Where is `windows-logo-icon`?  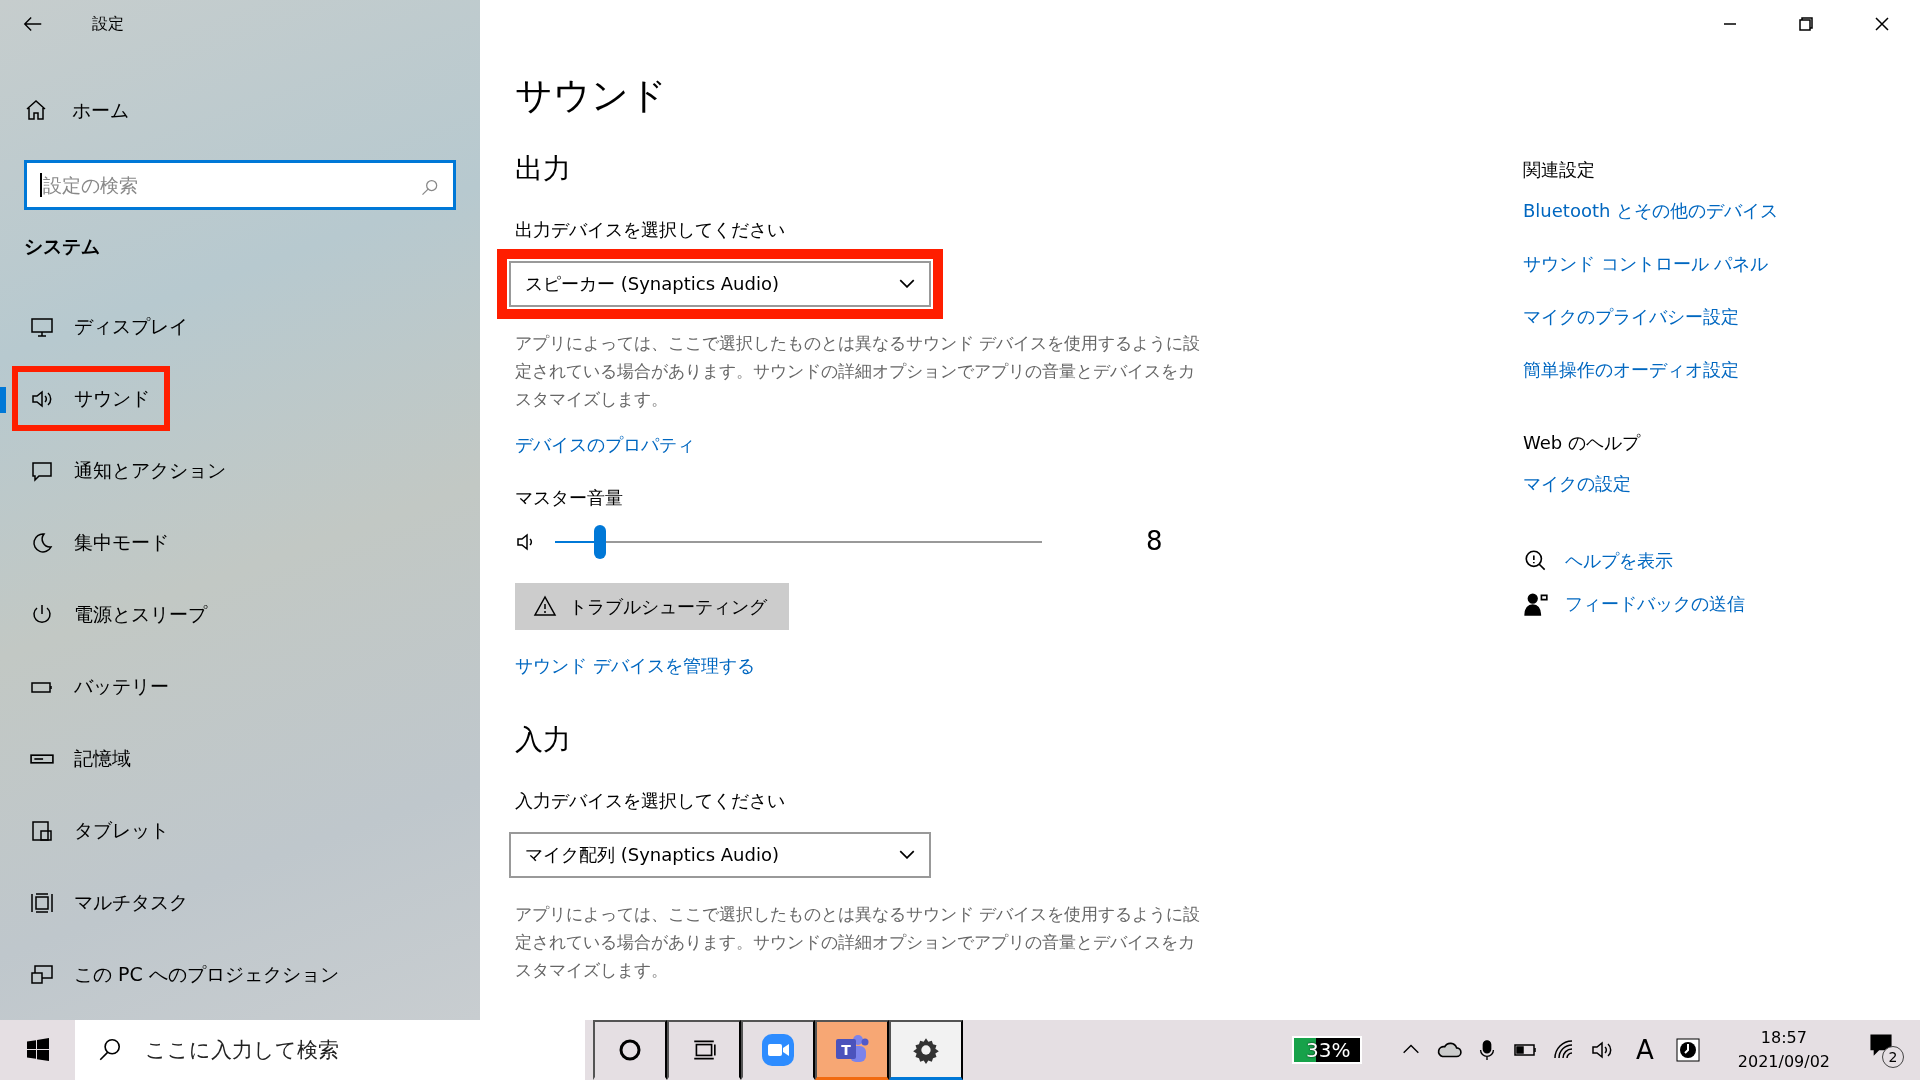 windows-logo-icon is located at coordinates (37, 1050).